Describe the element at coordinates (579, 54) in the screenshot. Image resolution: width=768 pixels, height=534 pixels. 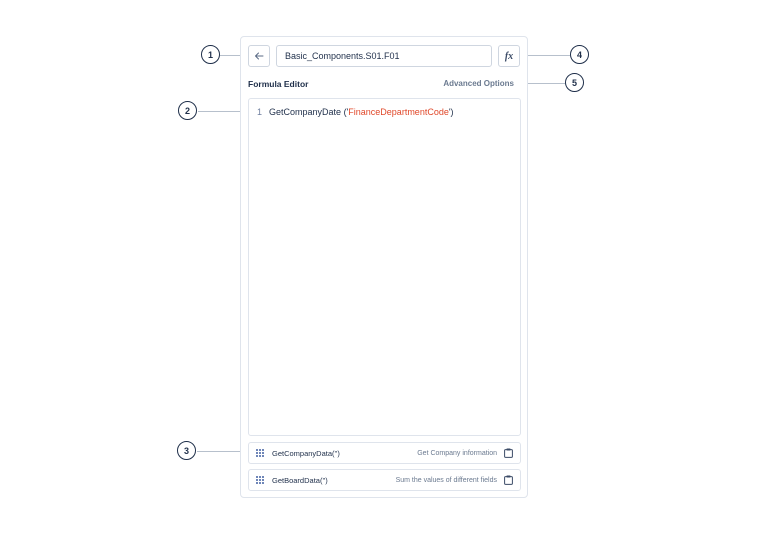
I see `callout-4-marker: 4` at that location.